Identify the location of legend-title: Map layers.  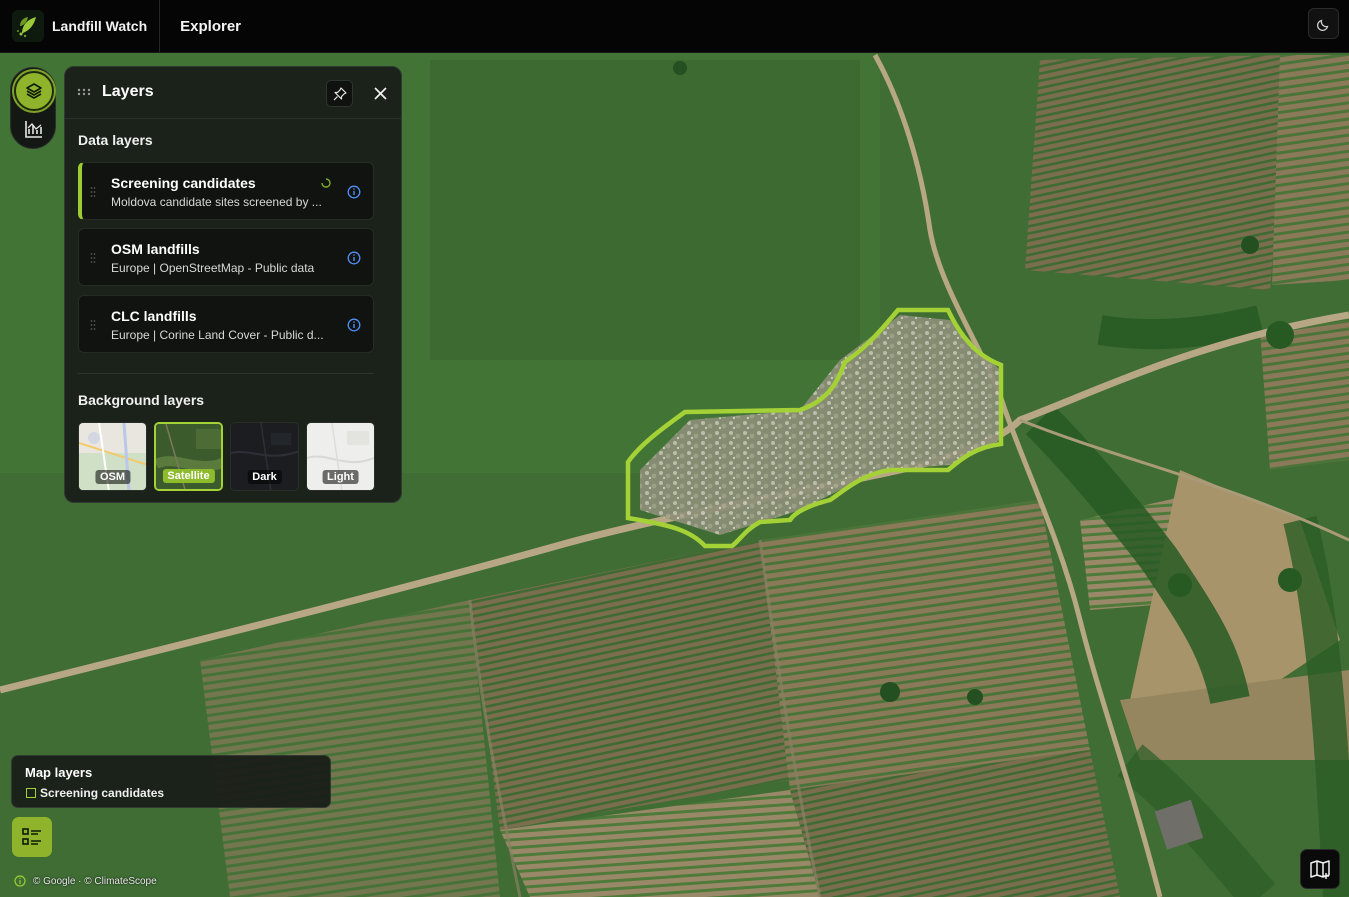
(59, 772).